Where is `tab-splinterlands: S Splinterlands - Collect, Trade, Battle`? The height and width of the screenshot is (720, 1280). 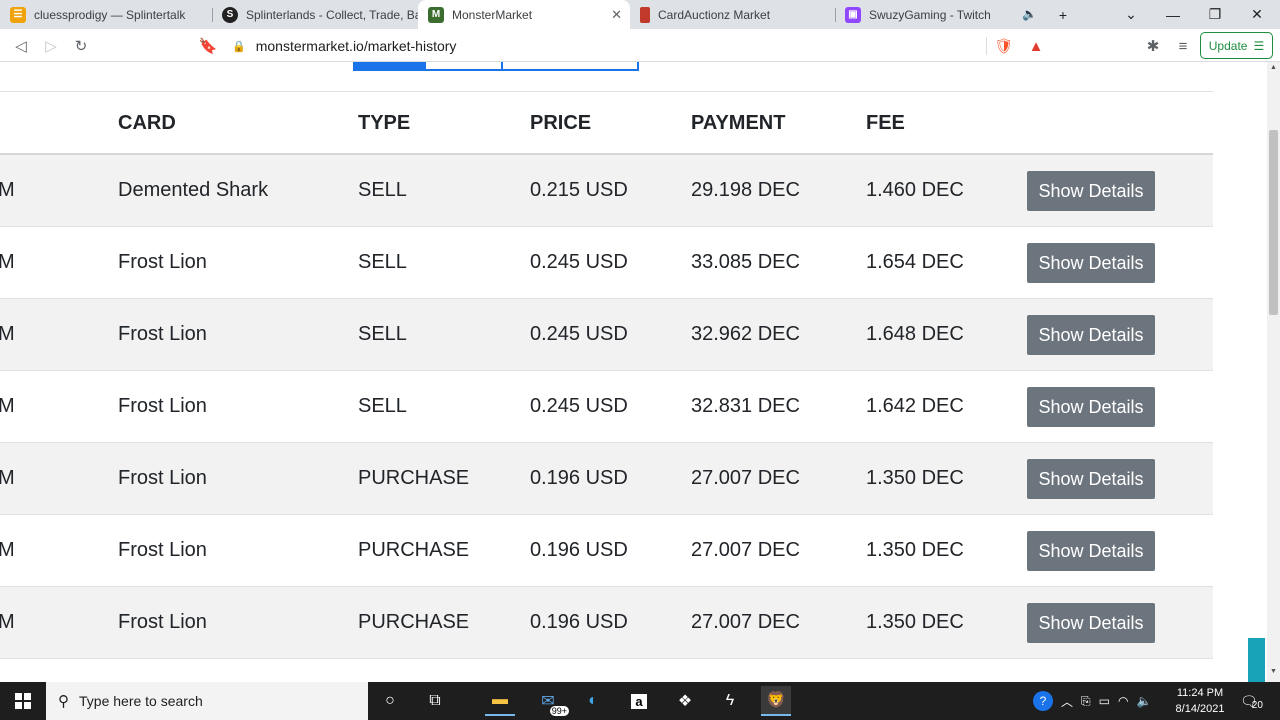
tab-splinterlands: S Splinterlands - Collect, Trade, Battle is located at coordinates (315, 14).